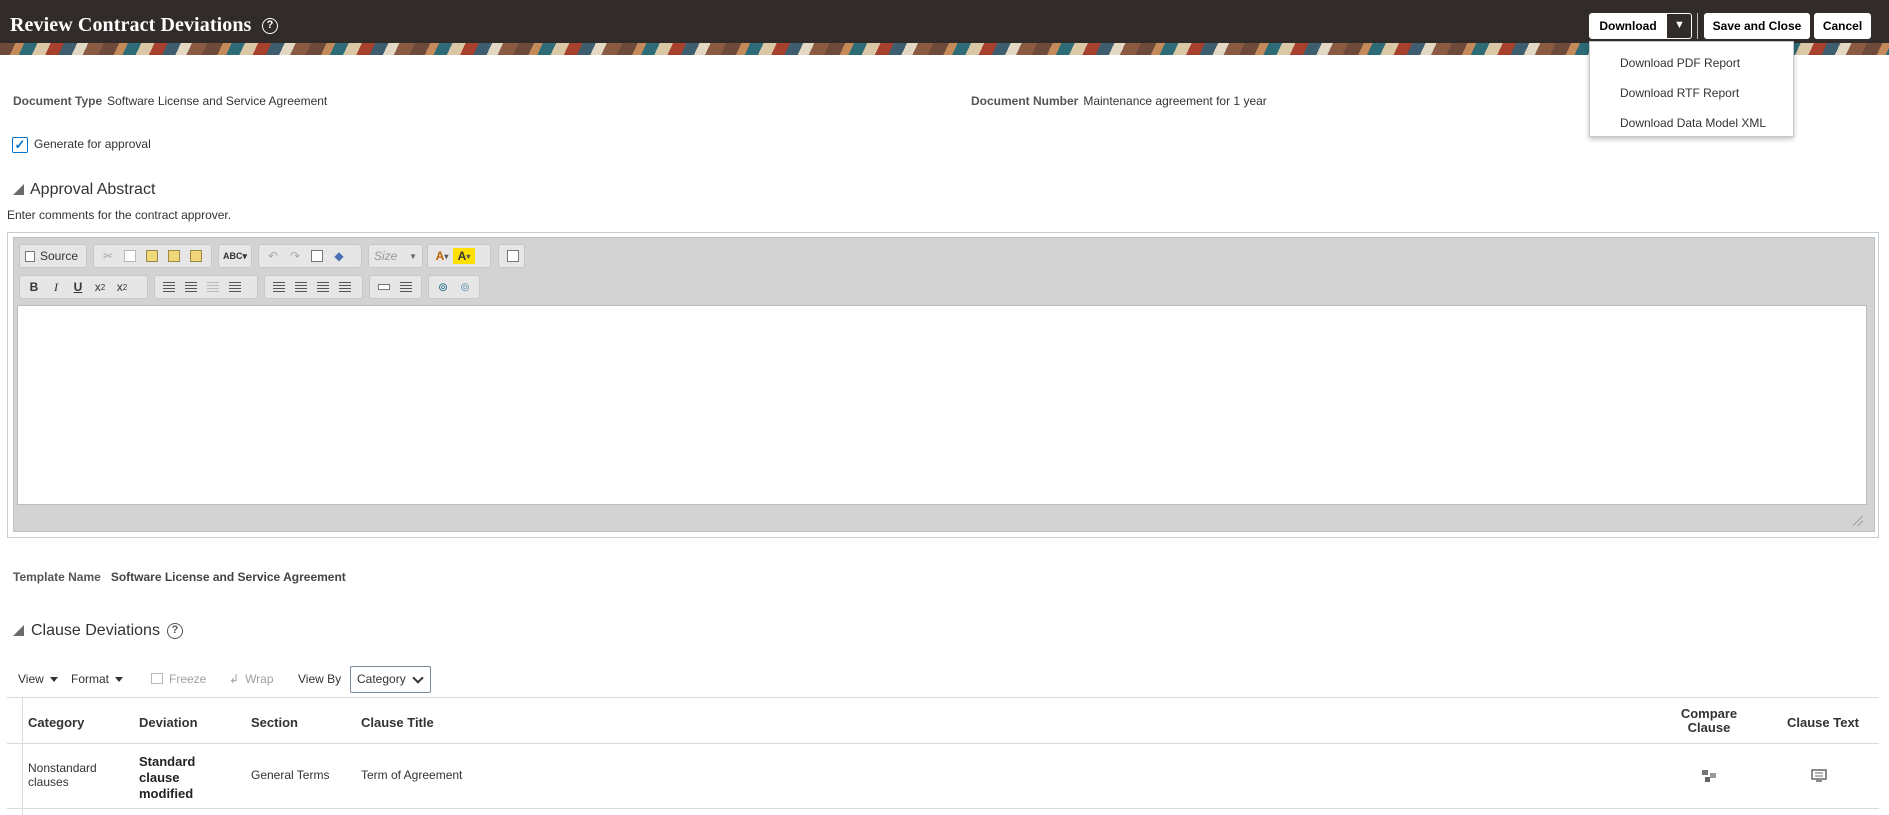  Describe the element at coordinates (95, 630) in the screenshot. I see `clause-deviations-title: Clause Deviations` at that location.